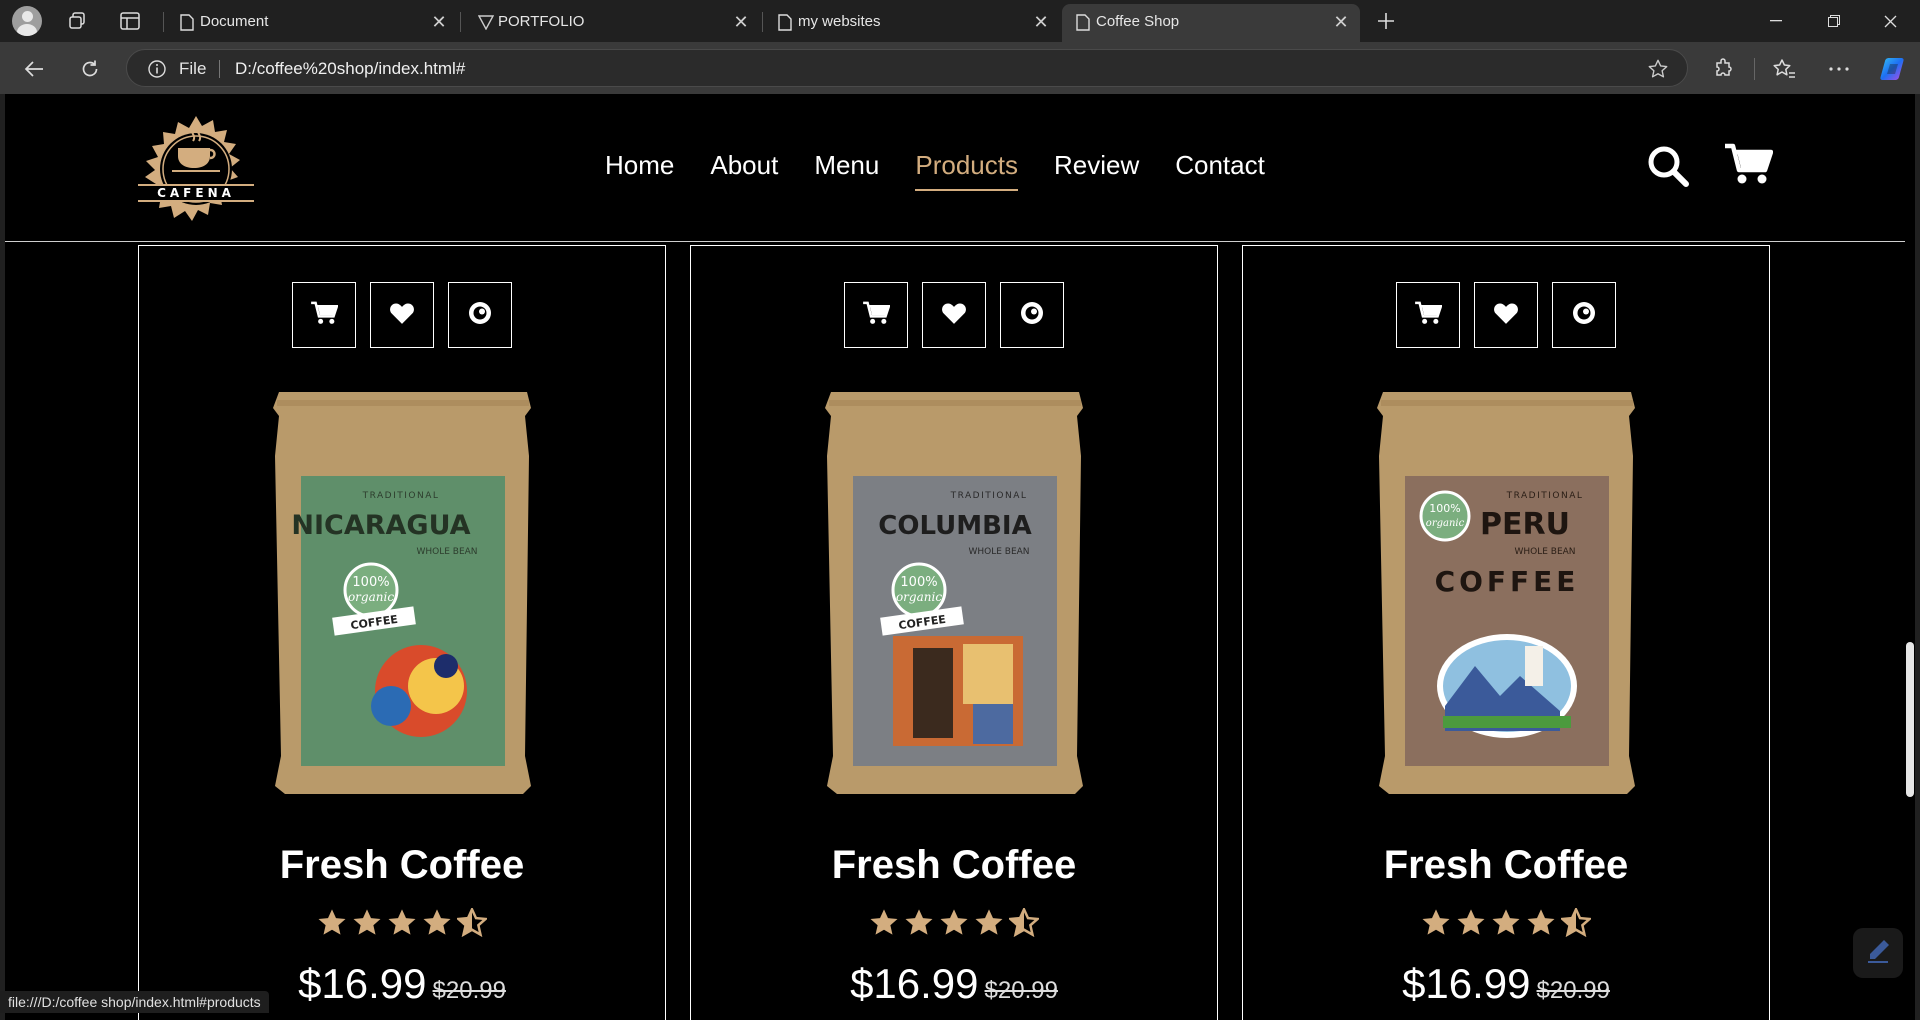 The image size is (1920, 1020). What do you see at coordinates (1211, 23) in the screenshot?
I see `browser-tab-active: Coffee Shop ✕` at bounding box center [1211, 23].